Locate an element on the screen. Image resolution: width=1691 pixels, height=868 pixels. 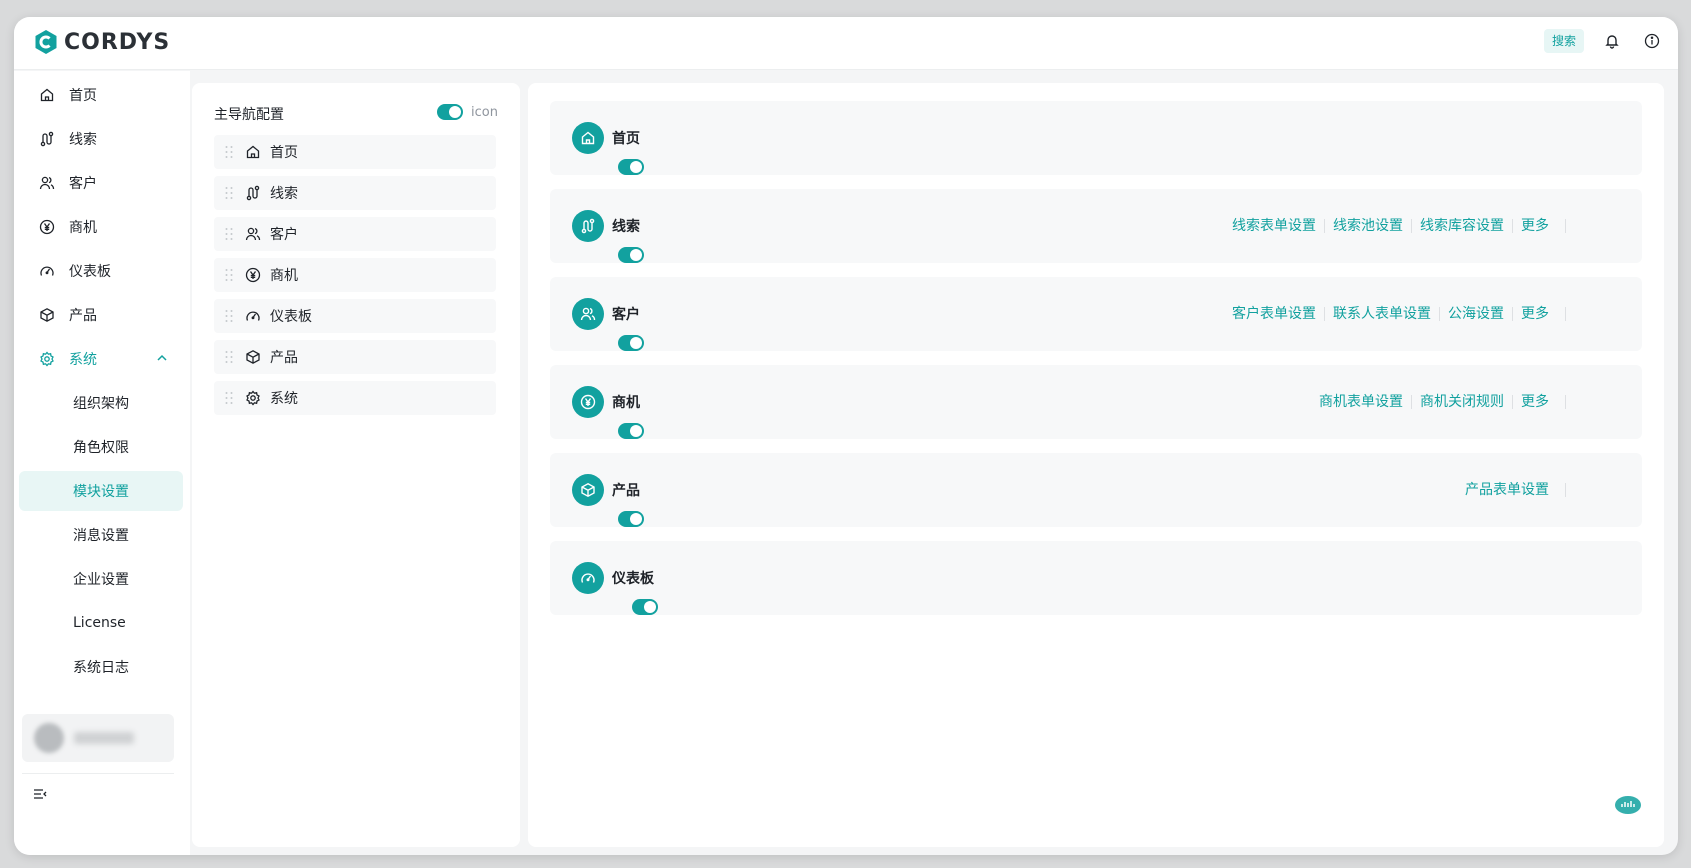
search-button: 搜索 is located at coordinates (1563, 41).